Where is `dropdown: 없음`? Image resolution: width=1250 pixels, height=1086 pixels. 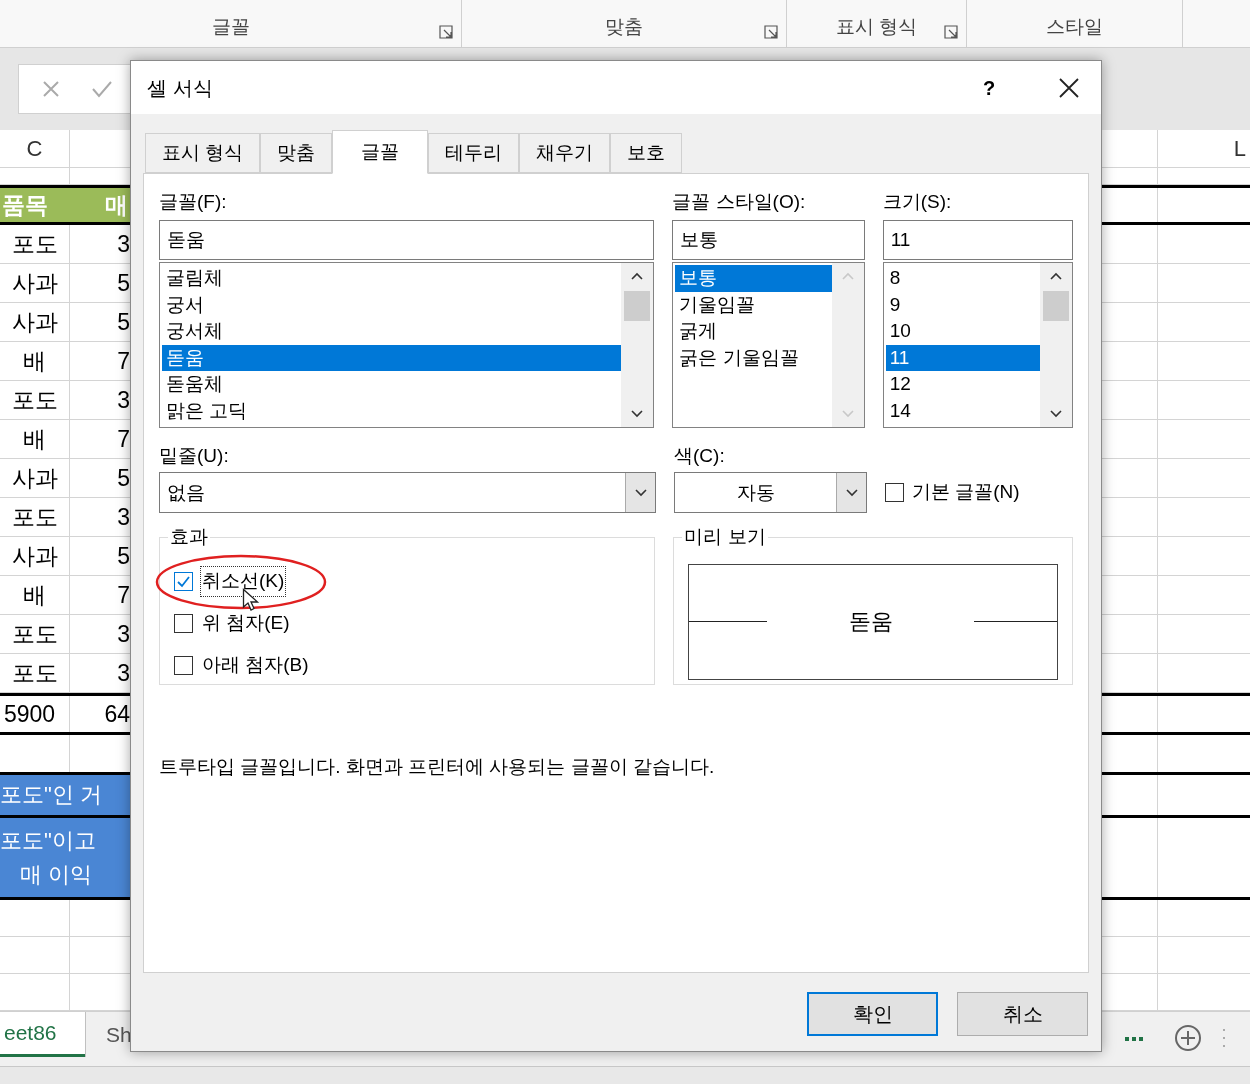 dropdown: 없음 is located at coordinates (407, 492).